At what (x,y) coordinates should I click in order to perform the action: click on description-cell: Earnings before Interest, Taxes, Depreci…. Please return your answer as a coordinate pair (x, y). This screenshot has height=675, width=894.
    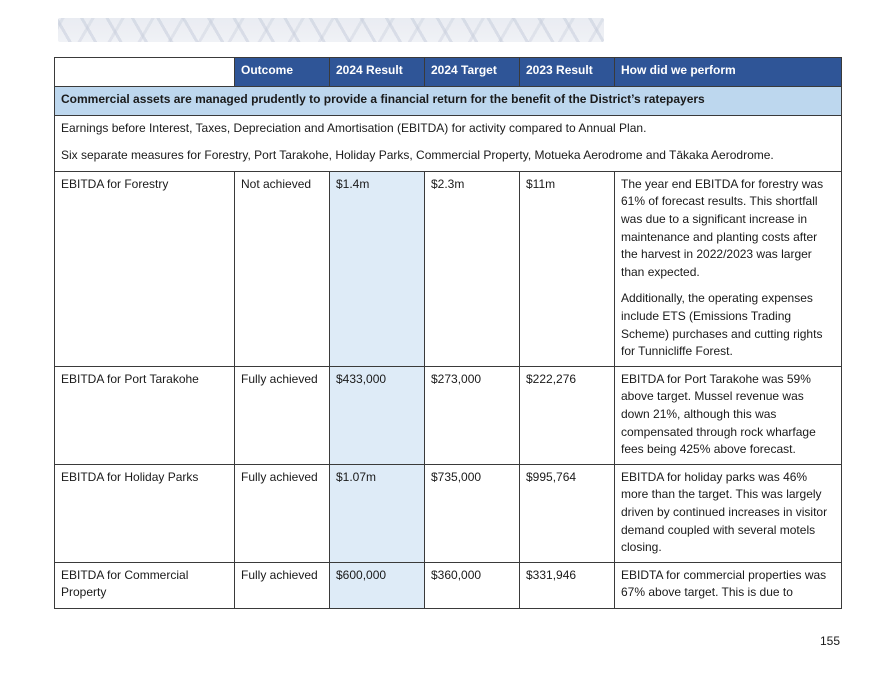
    Looking at the image, I should click on (448, 143).